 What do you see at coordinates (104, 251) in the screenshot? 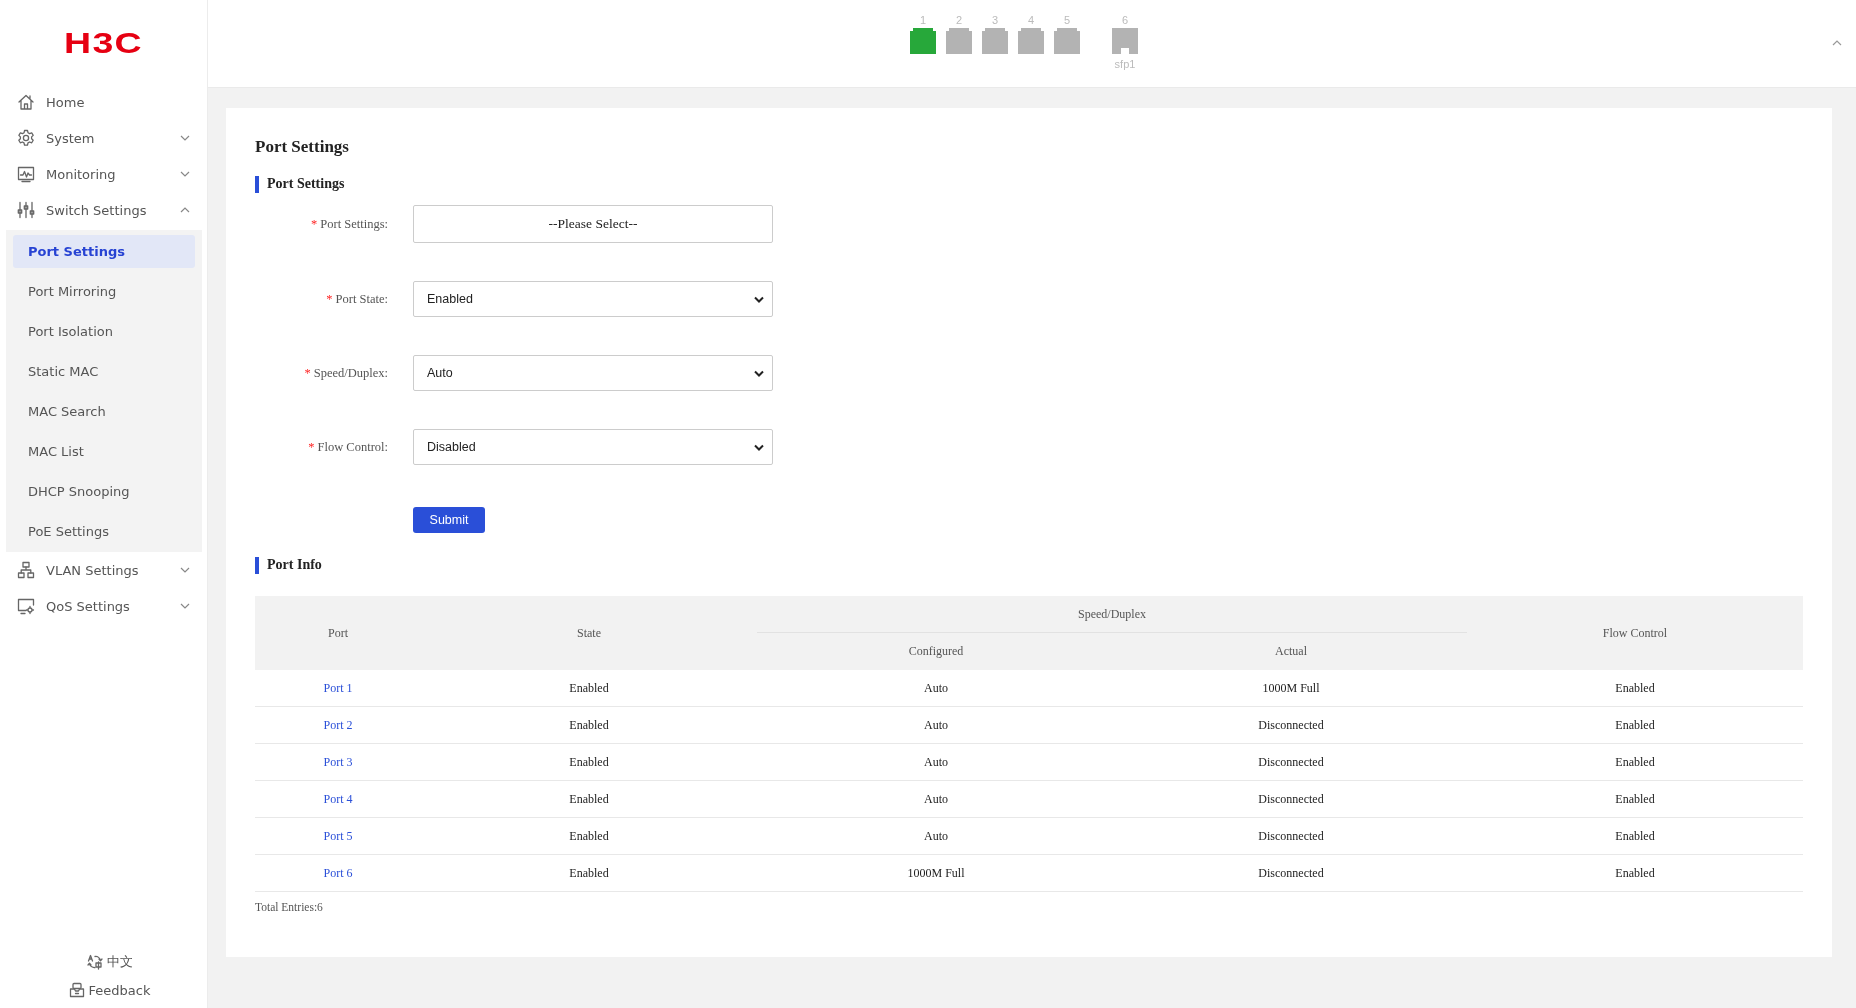
I see `submenu-item: Port Settings` at bounding box center [104, 251].